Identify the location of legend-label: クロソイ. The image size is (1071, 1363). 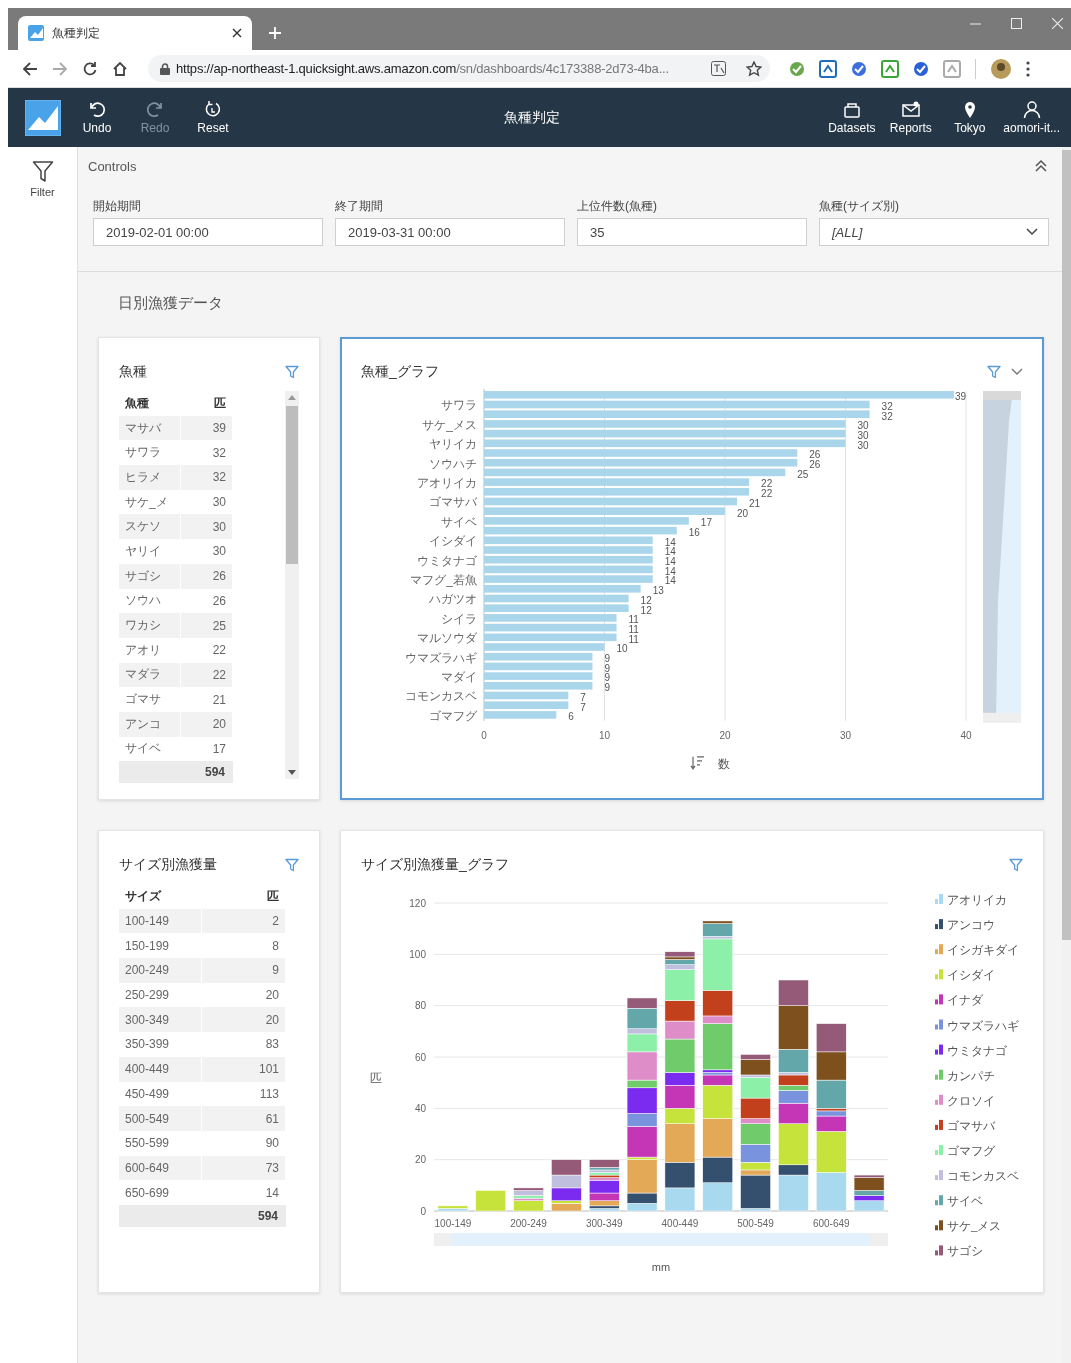
(971, 1100).